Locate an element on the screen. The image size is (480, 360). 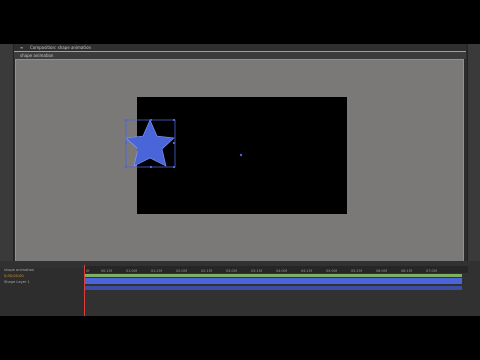
anchor-point is located at coordinates (241, 155).